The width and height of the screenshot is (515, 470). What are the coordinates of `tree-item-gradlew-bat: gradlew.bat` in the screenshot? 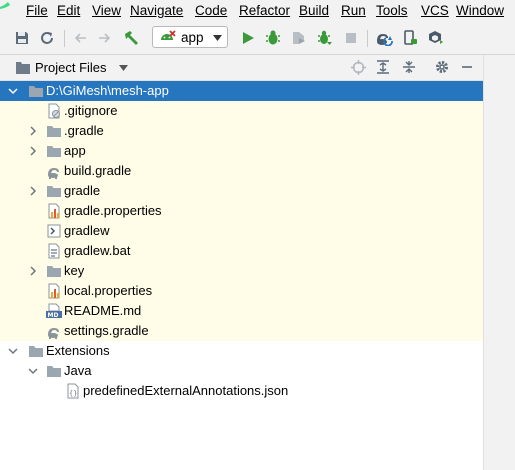 It's located at (241, 251).